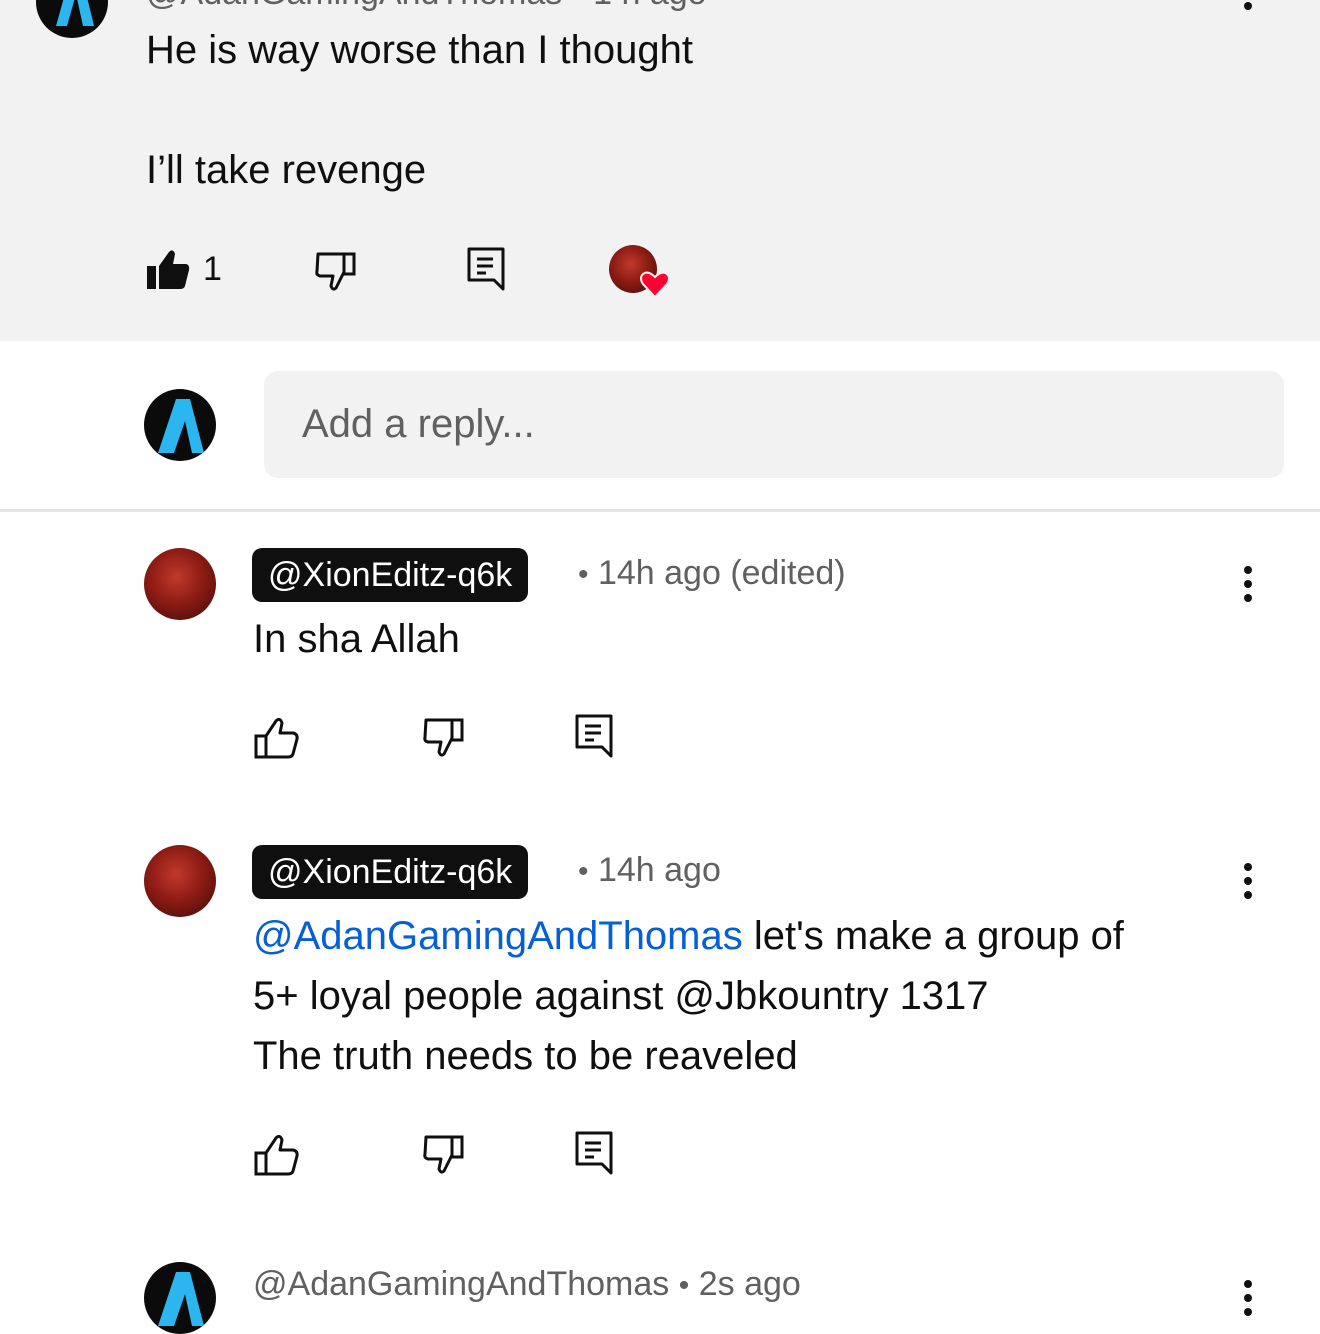  Describe the element at coordinates (212, 269) in the screenshot. I see `like-count: 1` at that location.